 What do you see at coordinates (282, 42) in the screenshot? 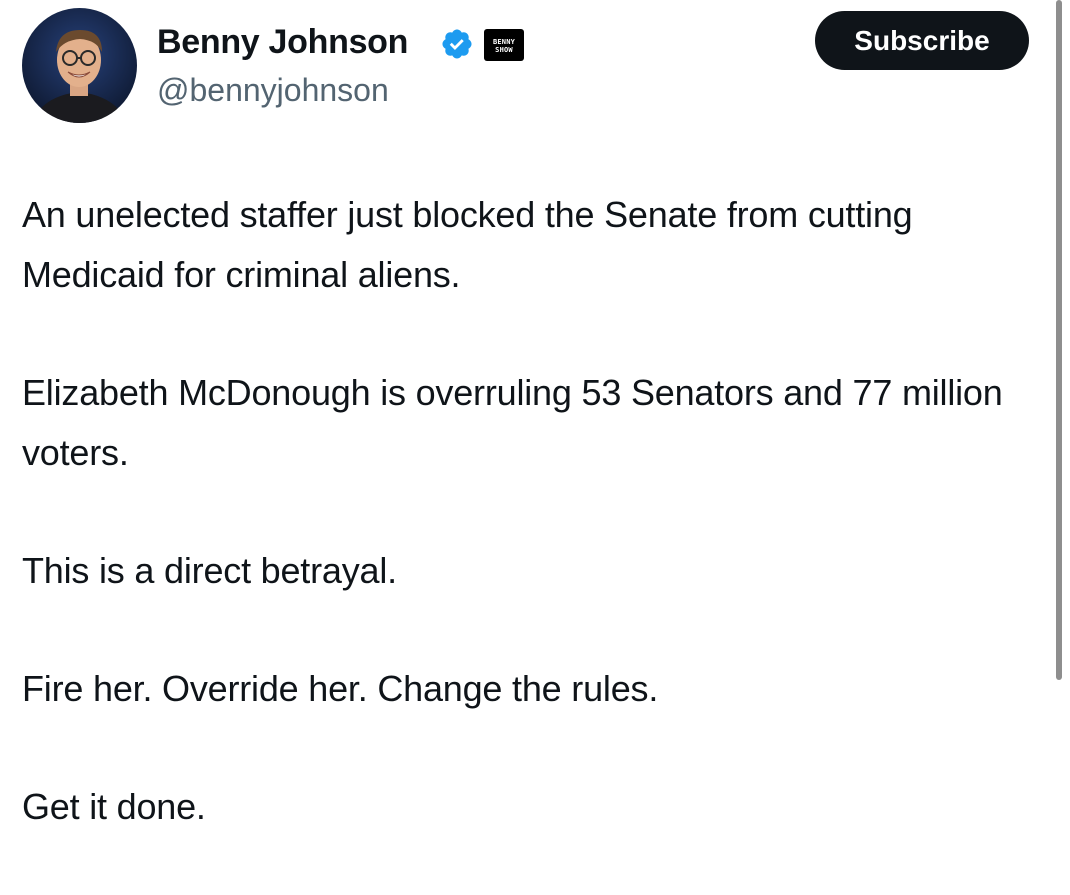
I see `author-display-name: Benny Johnson` at bounding box center [282, 42].